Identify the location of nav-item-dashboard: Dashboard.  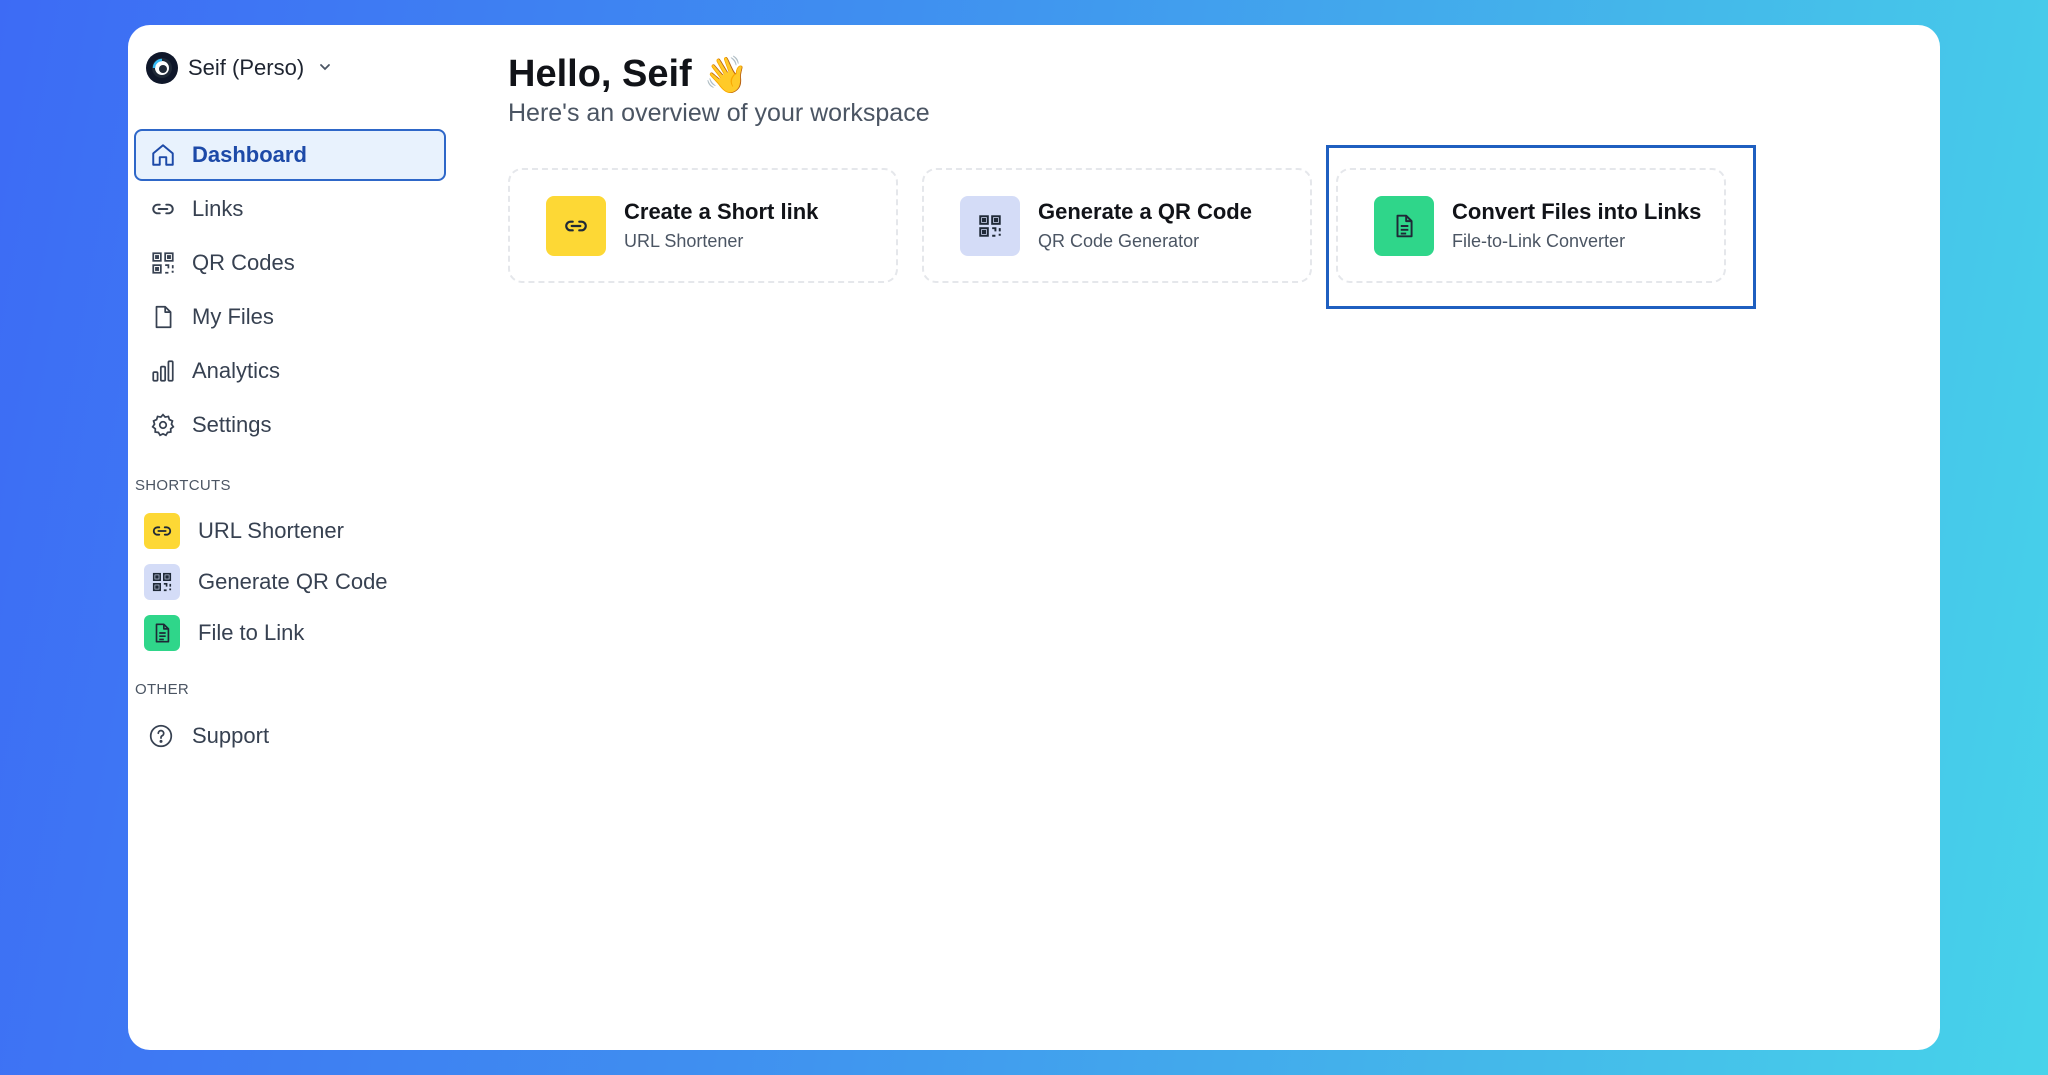
(290, 155).